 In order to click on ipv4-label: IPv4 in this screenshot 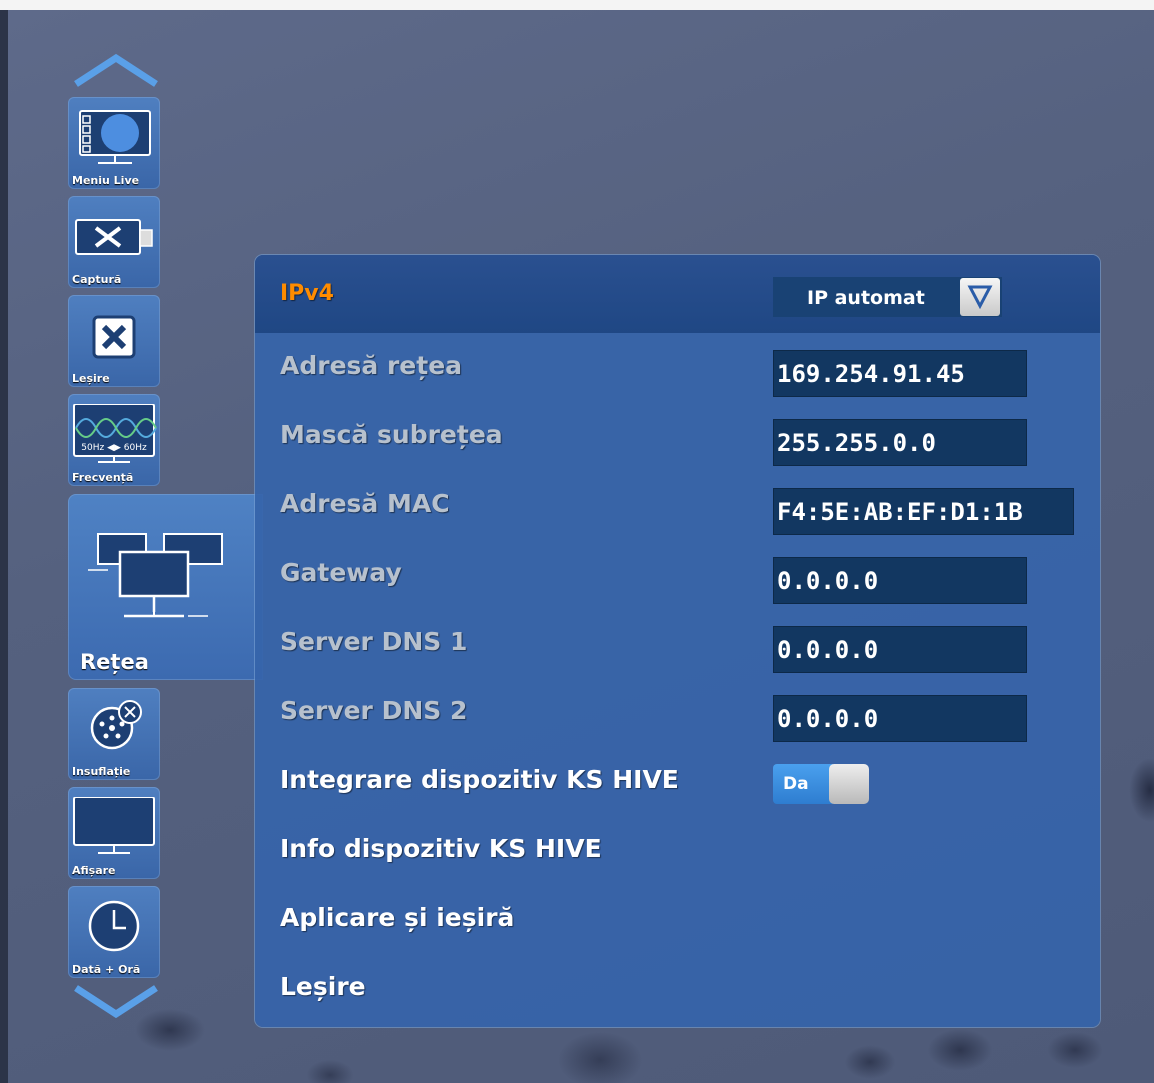, I will do `click(307, 293)`.